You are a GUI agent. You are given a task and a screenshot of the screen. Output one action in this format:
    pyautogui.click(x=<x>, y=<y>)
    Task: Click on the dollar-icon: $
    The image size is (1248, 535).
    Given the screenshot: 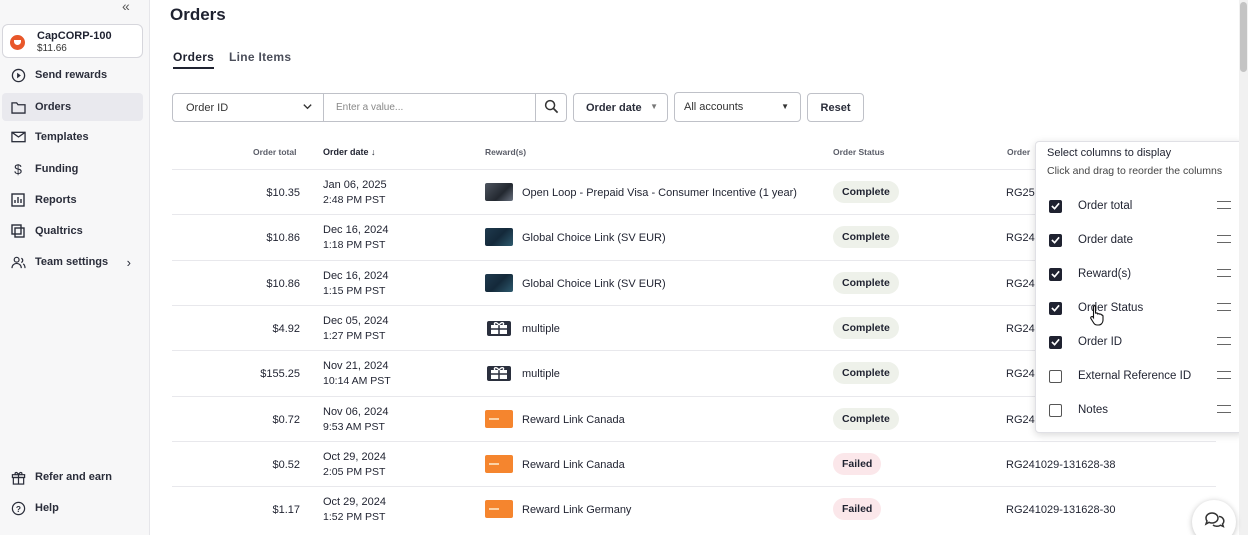 What is the action you would take?
    pyautogui.click(x=18, y=169)
    